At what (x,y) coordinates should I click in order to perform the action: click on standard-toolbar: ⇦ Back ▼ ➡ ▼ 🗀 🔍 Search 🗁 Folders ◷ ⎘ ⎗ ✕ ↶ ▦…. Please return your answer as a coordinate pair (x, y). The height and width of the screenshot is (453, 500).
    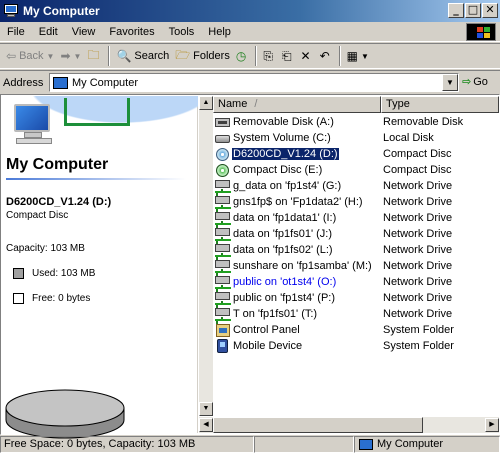
    Looking at the image, I should click on (250, 56).